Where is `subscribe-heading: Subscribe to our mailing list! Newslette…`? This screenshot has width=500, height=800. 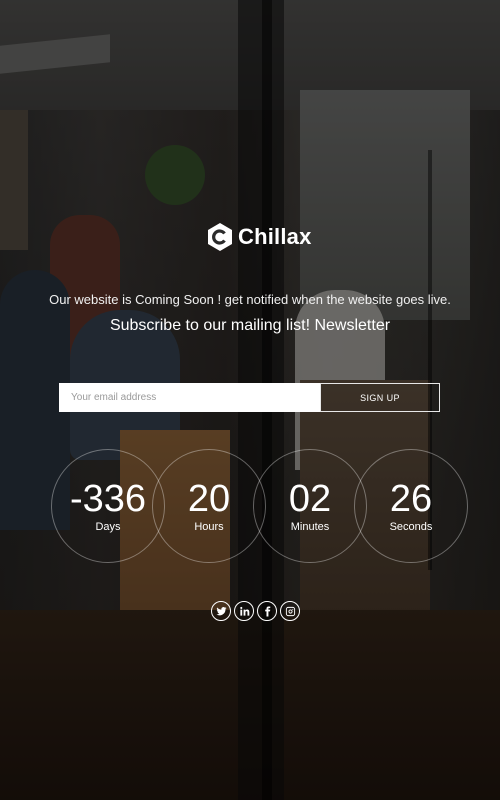
subscribe-heading: Subscribe to our mailing list! Newslette… is located at coordinates (250, 325).